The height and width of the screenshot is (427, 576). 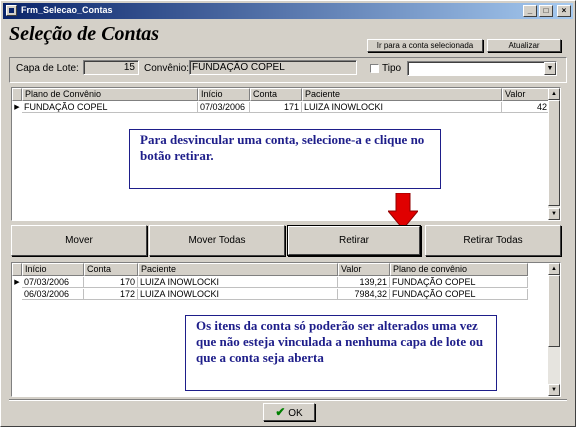 What do you see at coordinates (276, 107) in the screenshot?
I see `cell-conta: 171` at bounding box center [276, 107].